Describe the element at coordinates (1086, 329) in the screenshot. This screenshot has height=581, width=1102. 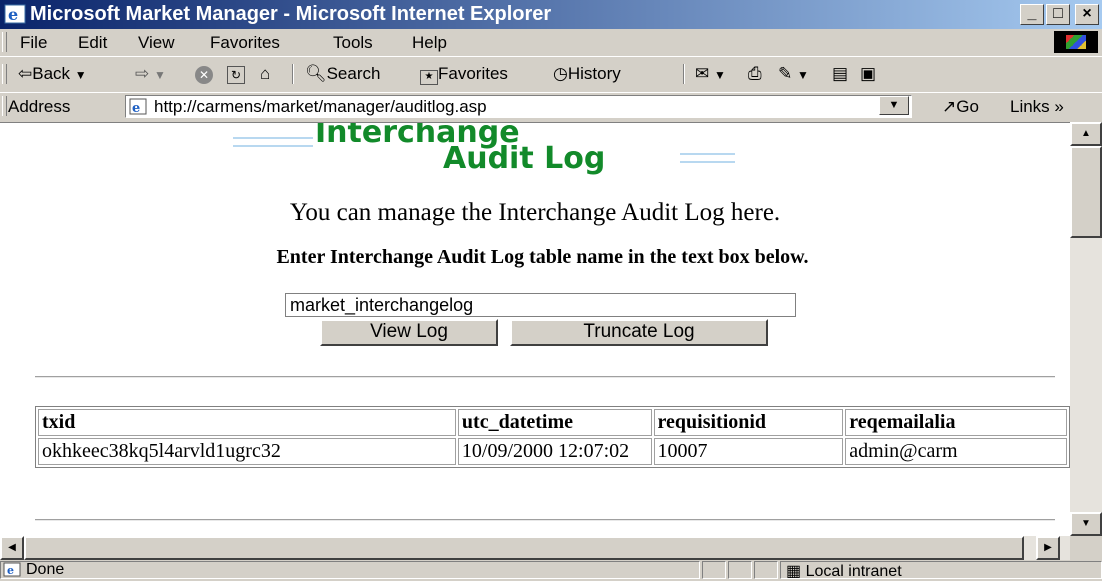
I see `vertical-scrollbar: ▲ ▼` at that location.